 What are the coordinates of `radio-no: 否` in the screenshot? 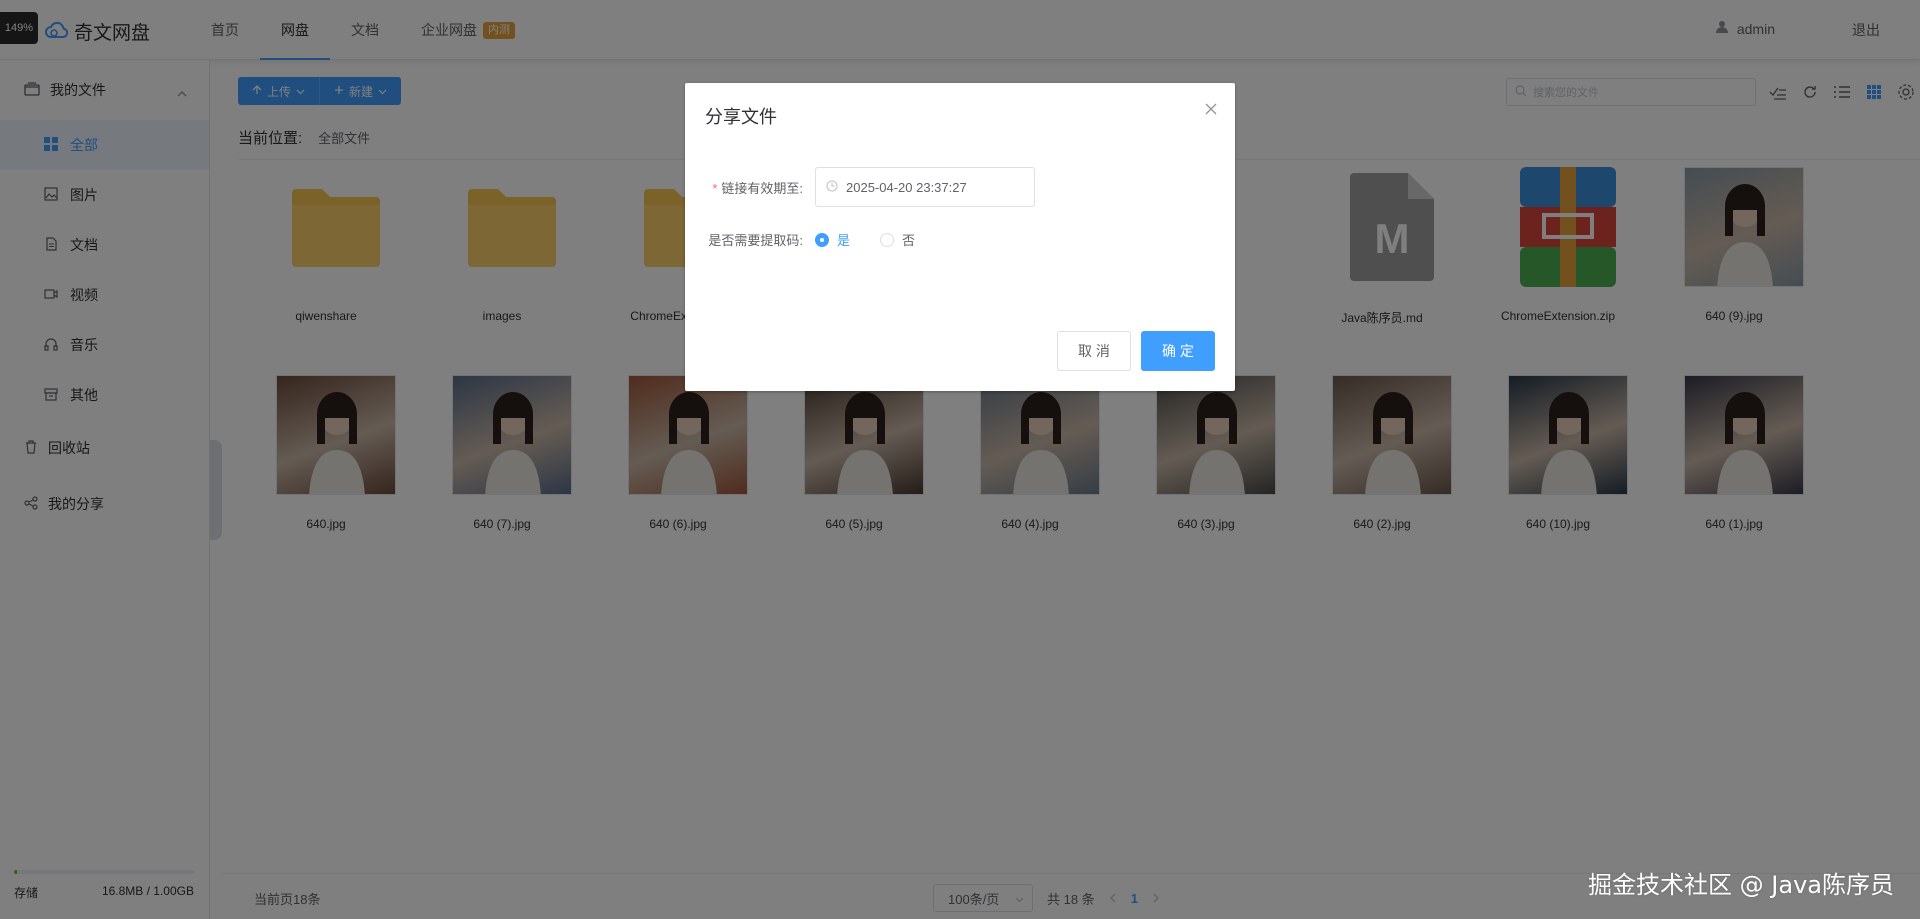 It's located at (897, 239).